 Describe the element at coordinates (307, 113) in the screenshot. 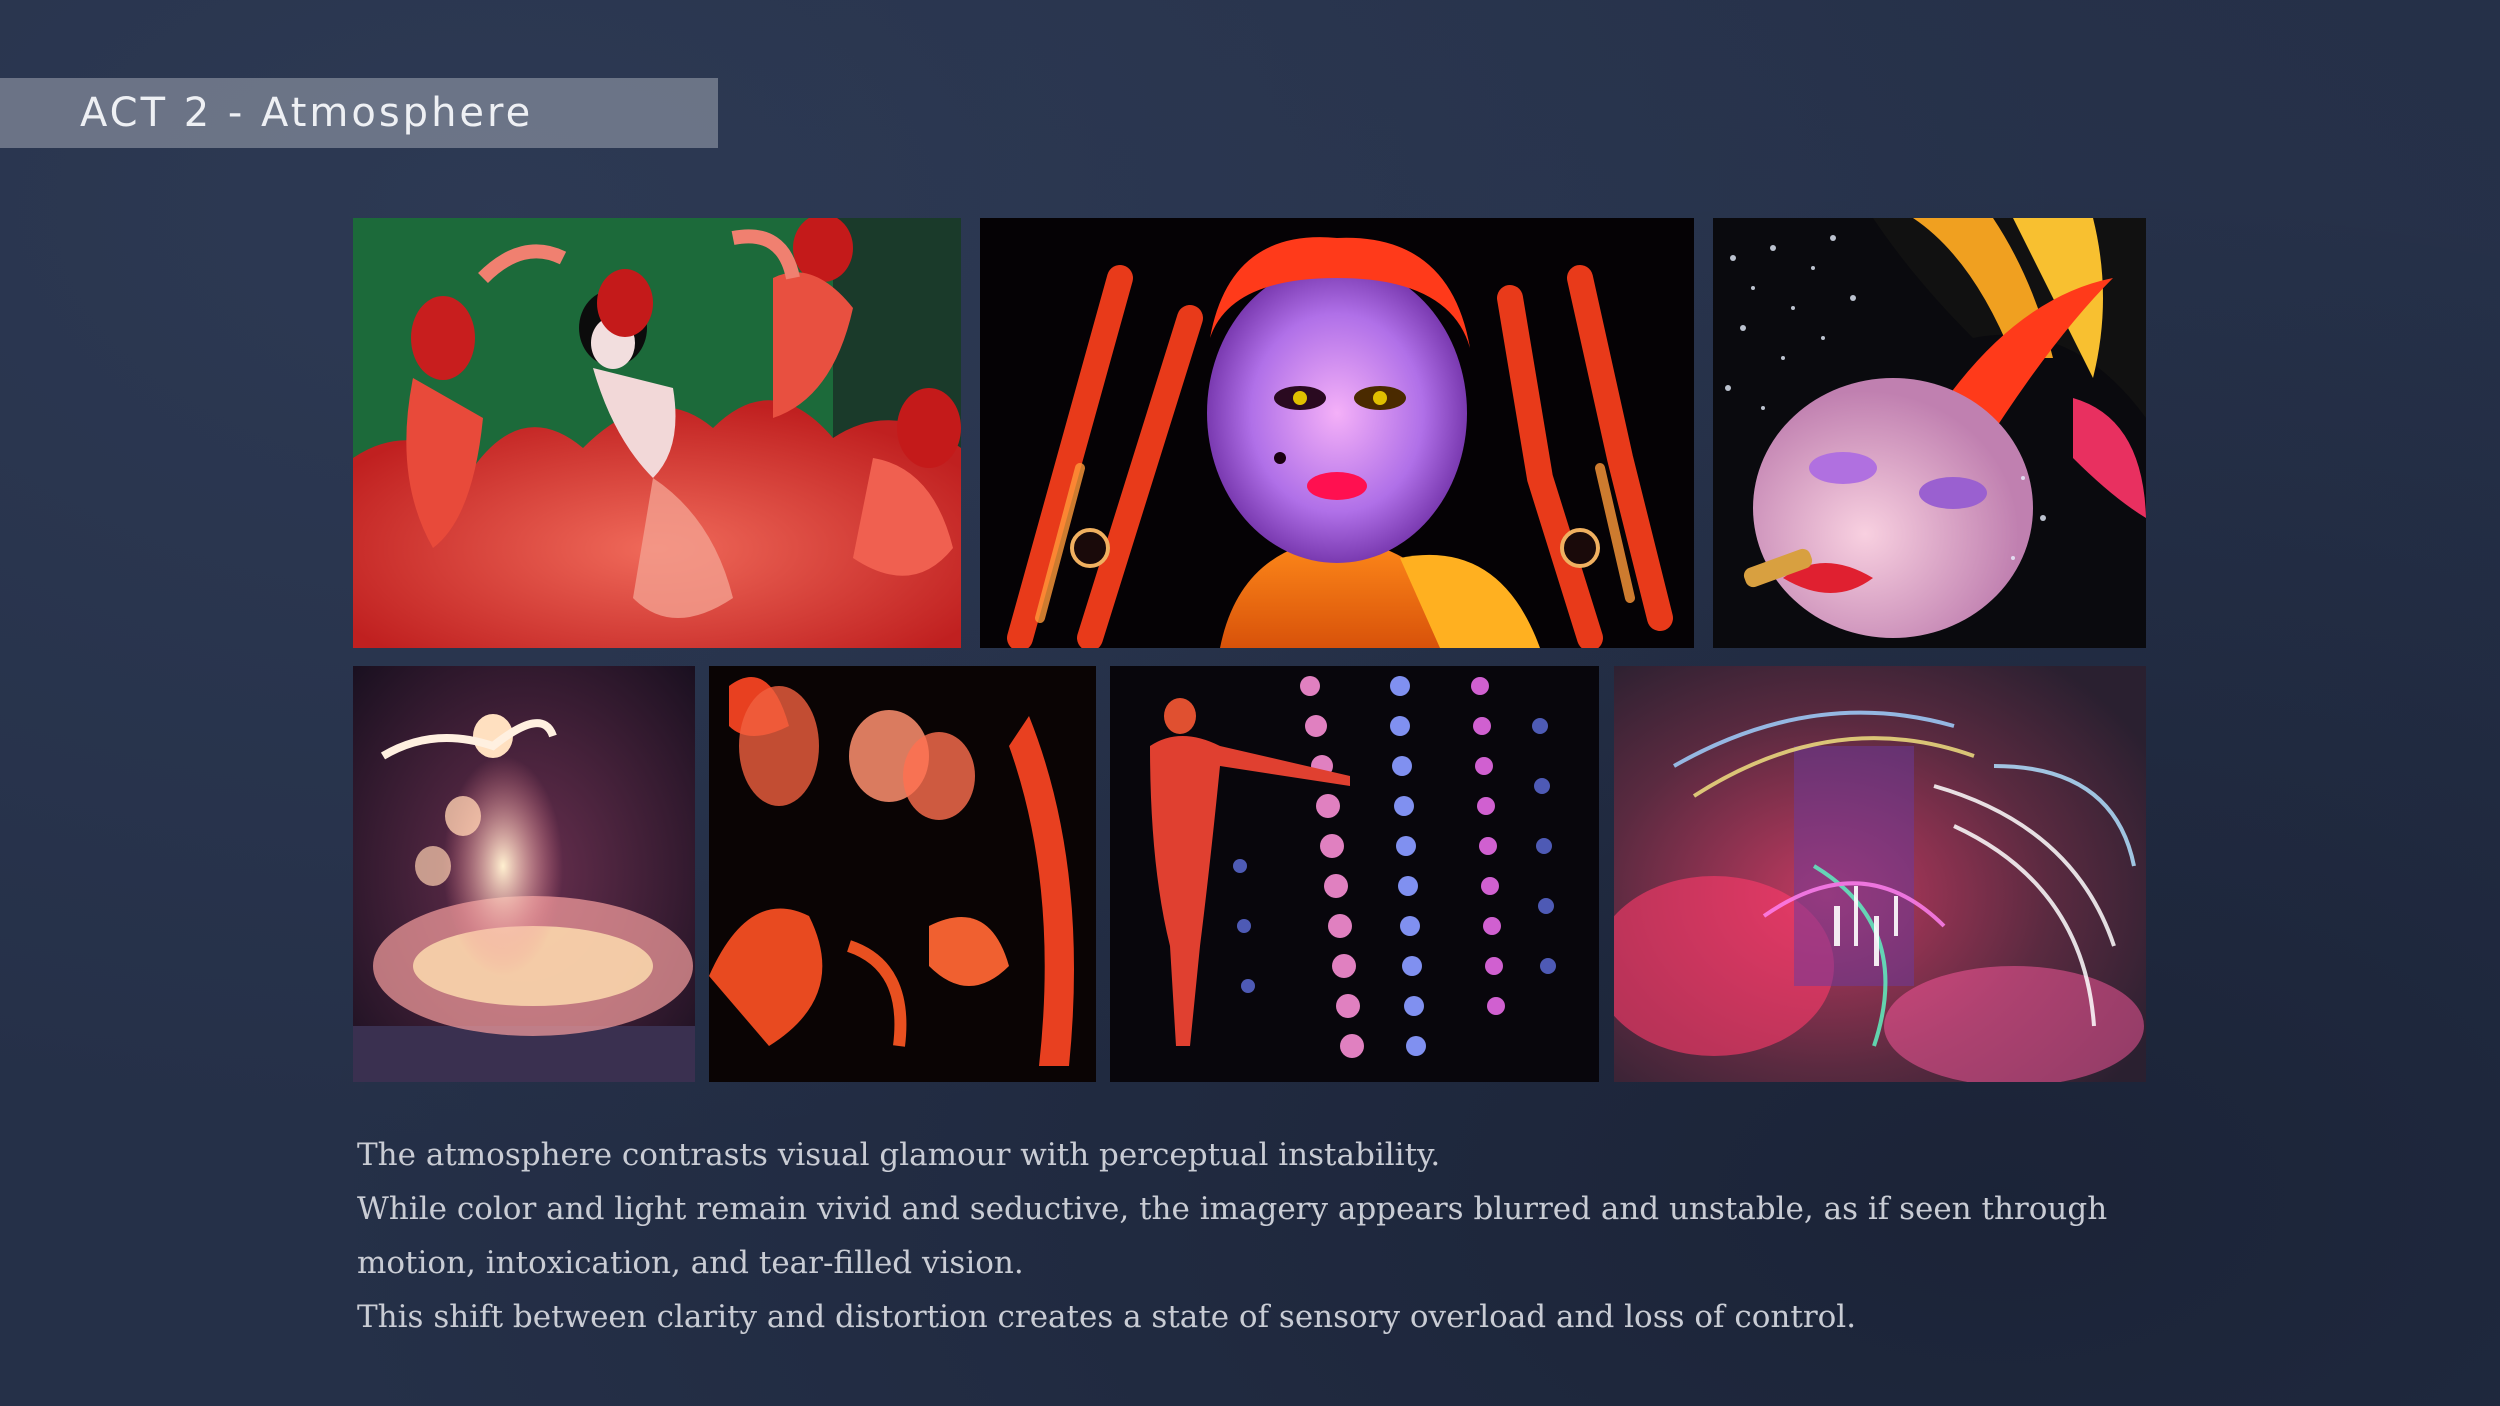

I see `page-title: ACT 2 - Atmosphere` at that location.